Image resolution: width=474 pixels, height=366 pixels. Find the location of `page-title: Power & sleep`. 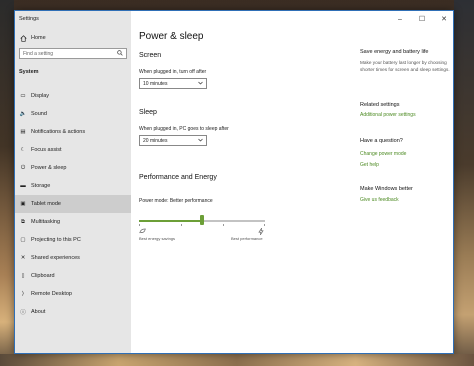

page-title: Power & sleep is located at coordinates (171, 36).